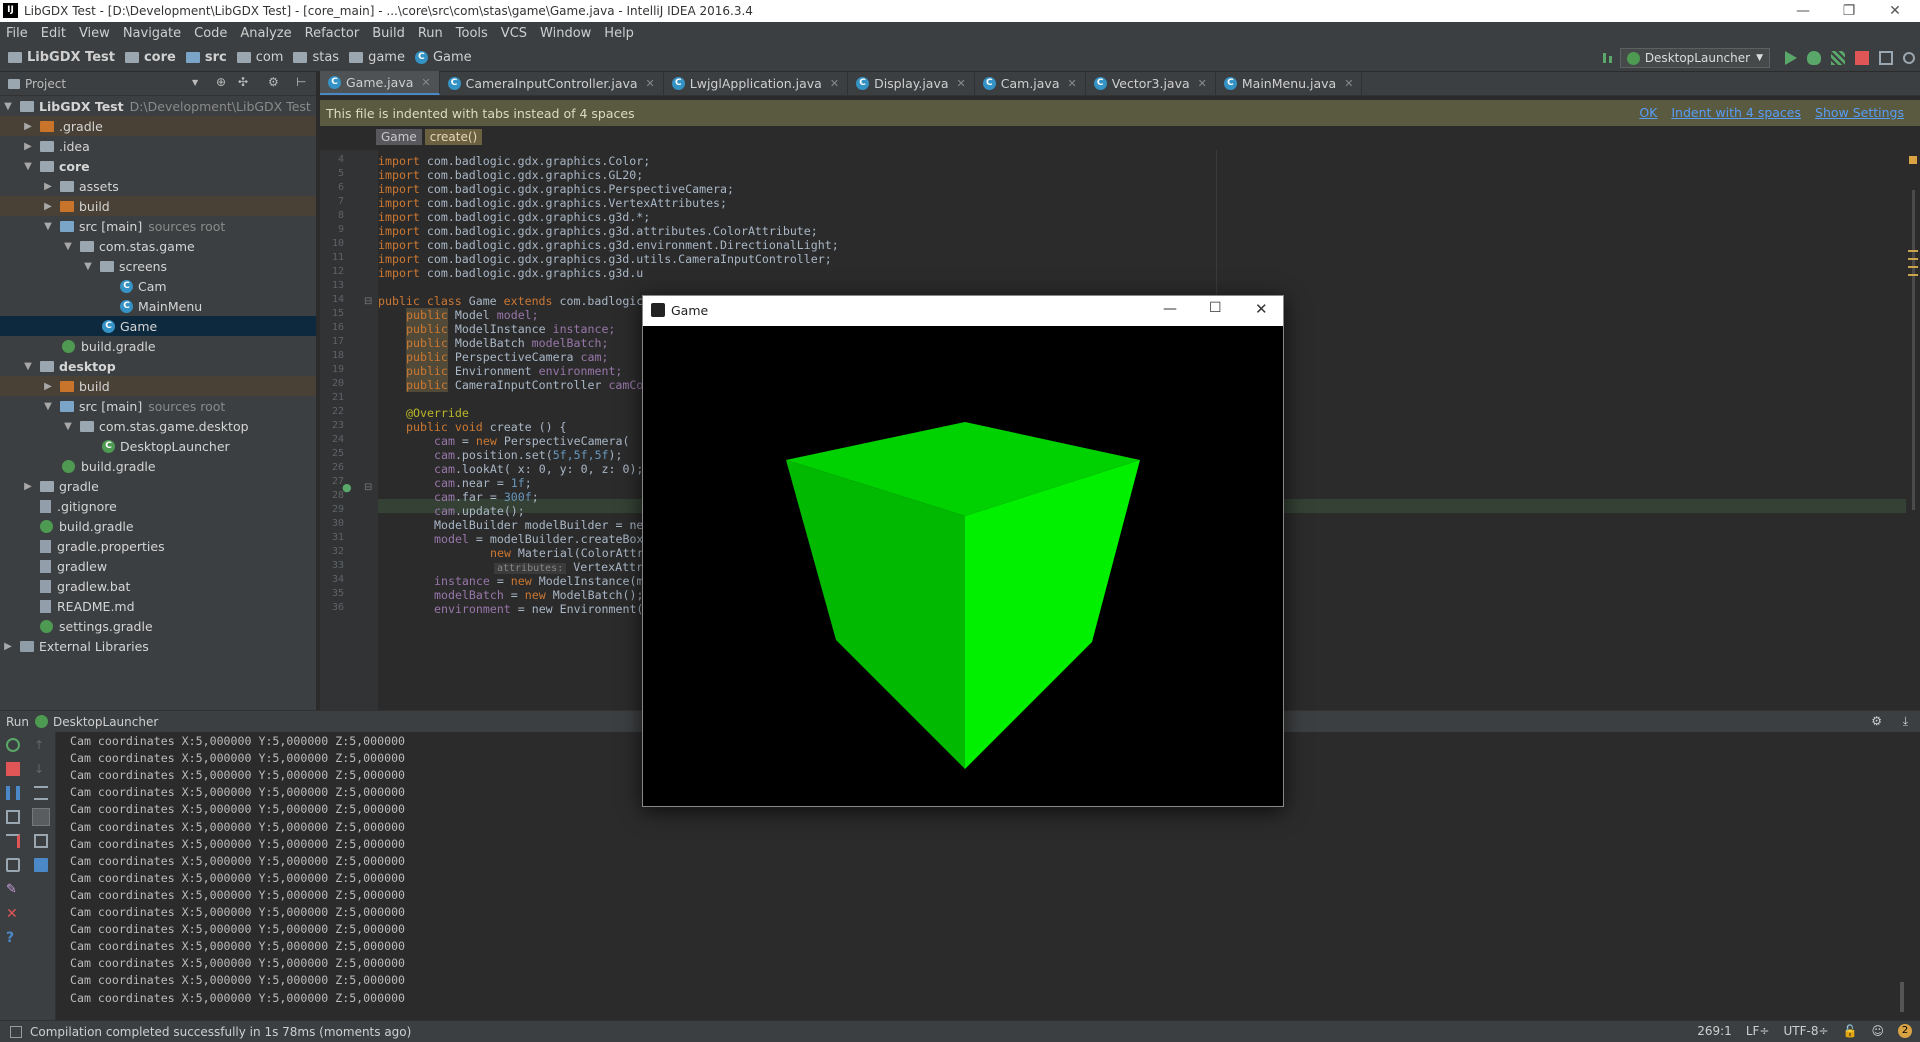  What do you see at coordinates (195, 82) in the screenshot?
I see `chevron-down-icon: ▼` at bounding box center [195, 82].